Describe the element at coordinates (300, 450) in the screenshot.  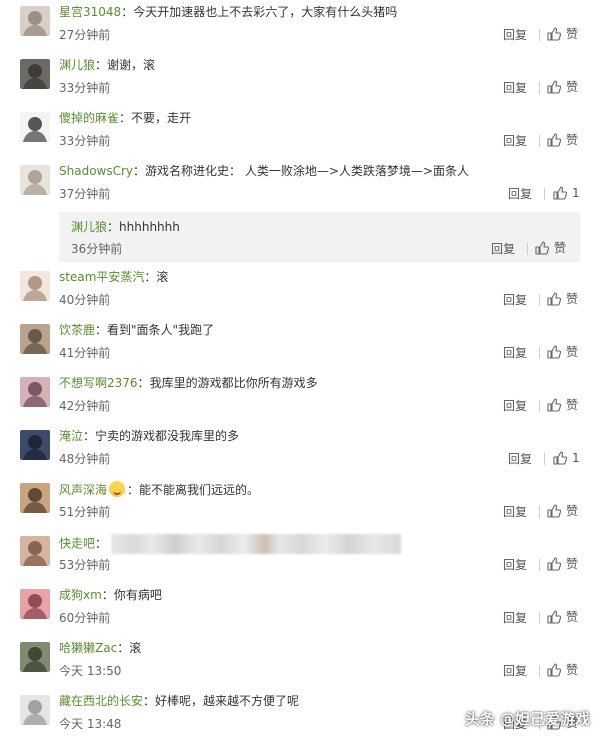
I see `comment-row: 淹泣：宁卖的游戏都没我库里的多 48分钟前 回复 1` at that location.